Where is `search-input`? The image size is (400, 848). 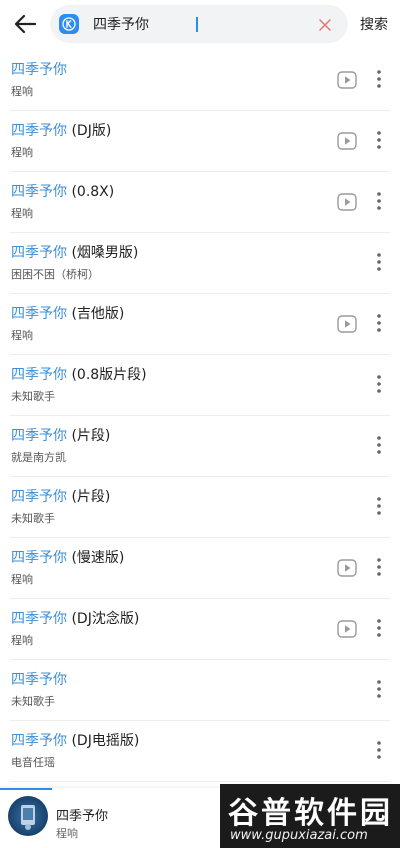 search-input is located at coordinates (200, 24).